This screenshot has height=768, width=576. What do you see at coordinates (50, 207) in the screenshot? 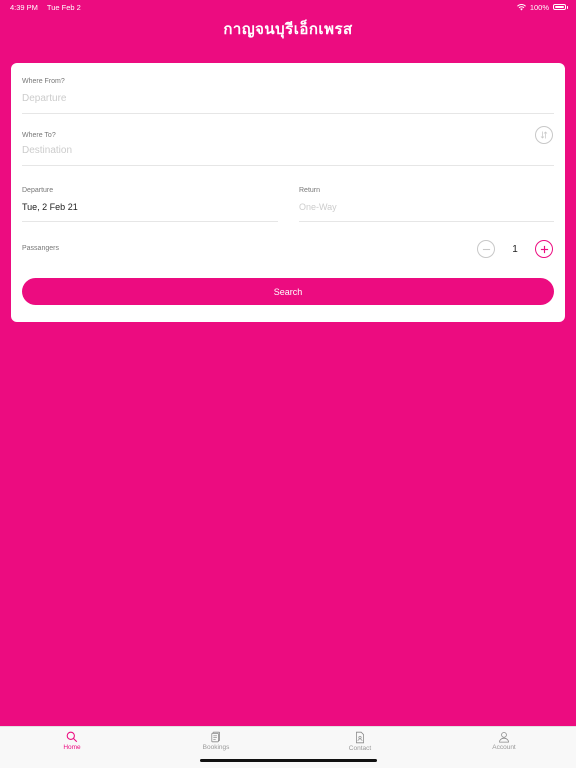
I see `departure-date: Tue, 2 Feb 21` at bounding box center [50, 207].